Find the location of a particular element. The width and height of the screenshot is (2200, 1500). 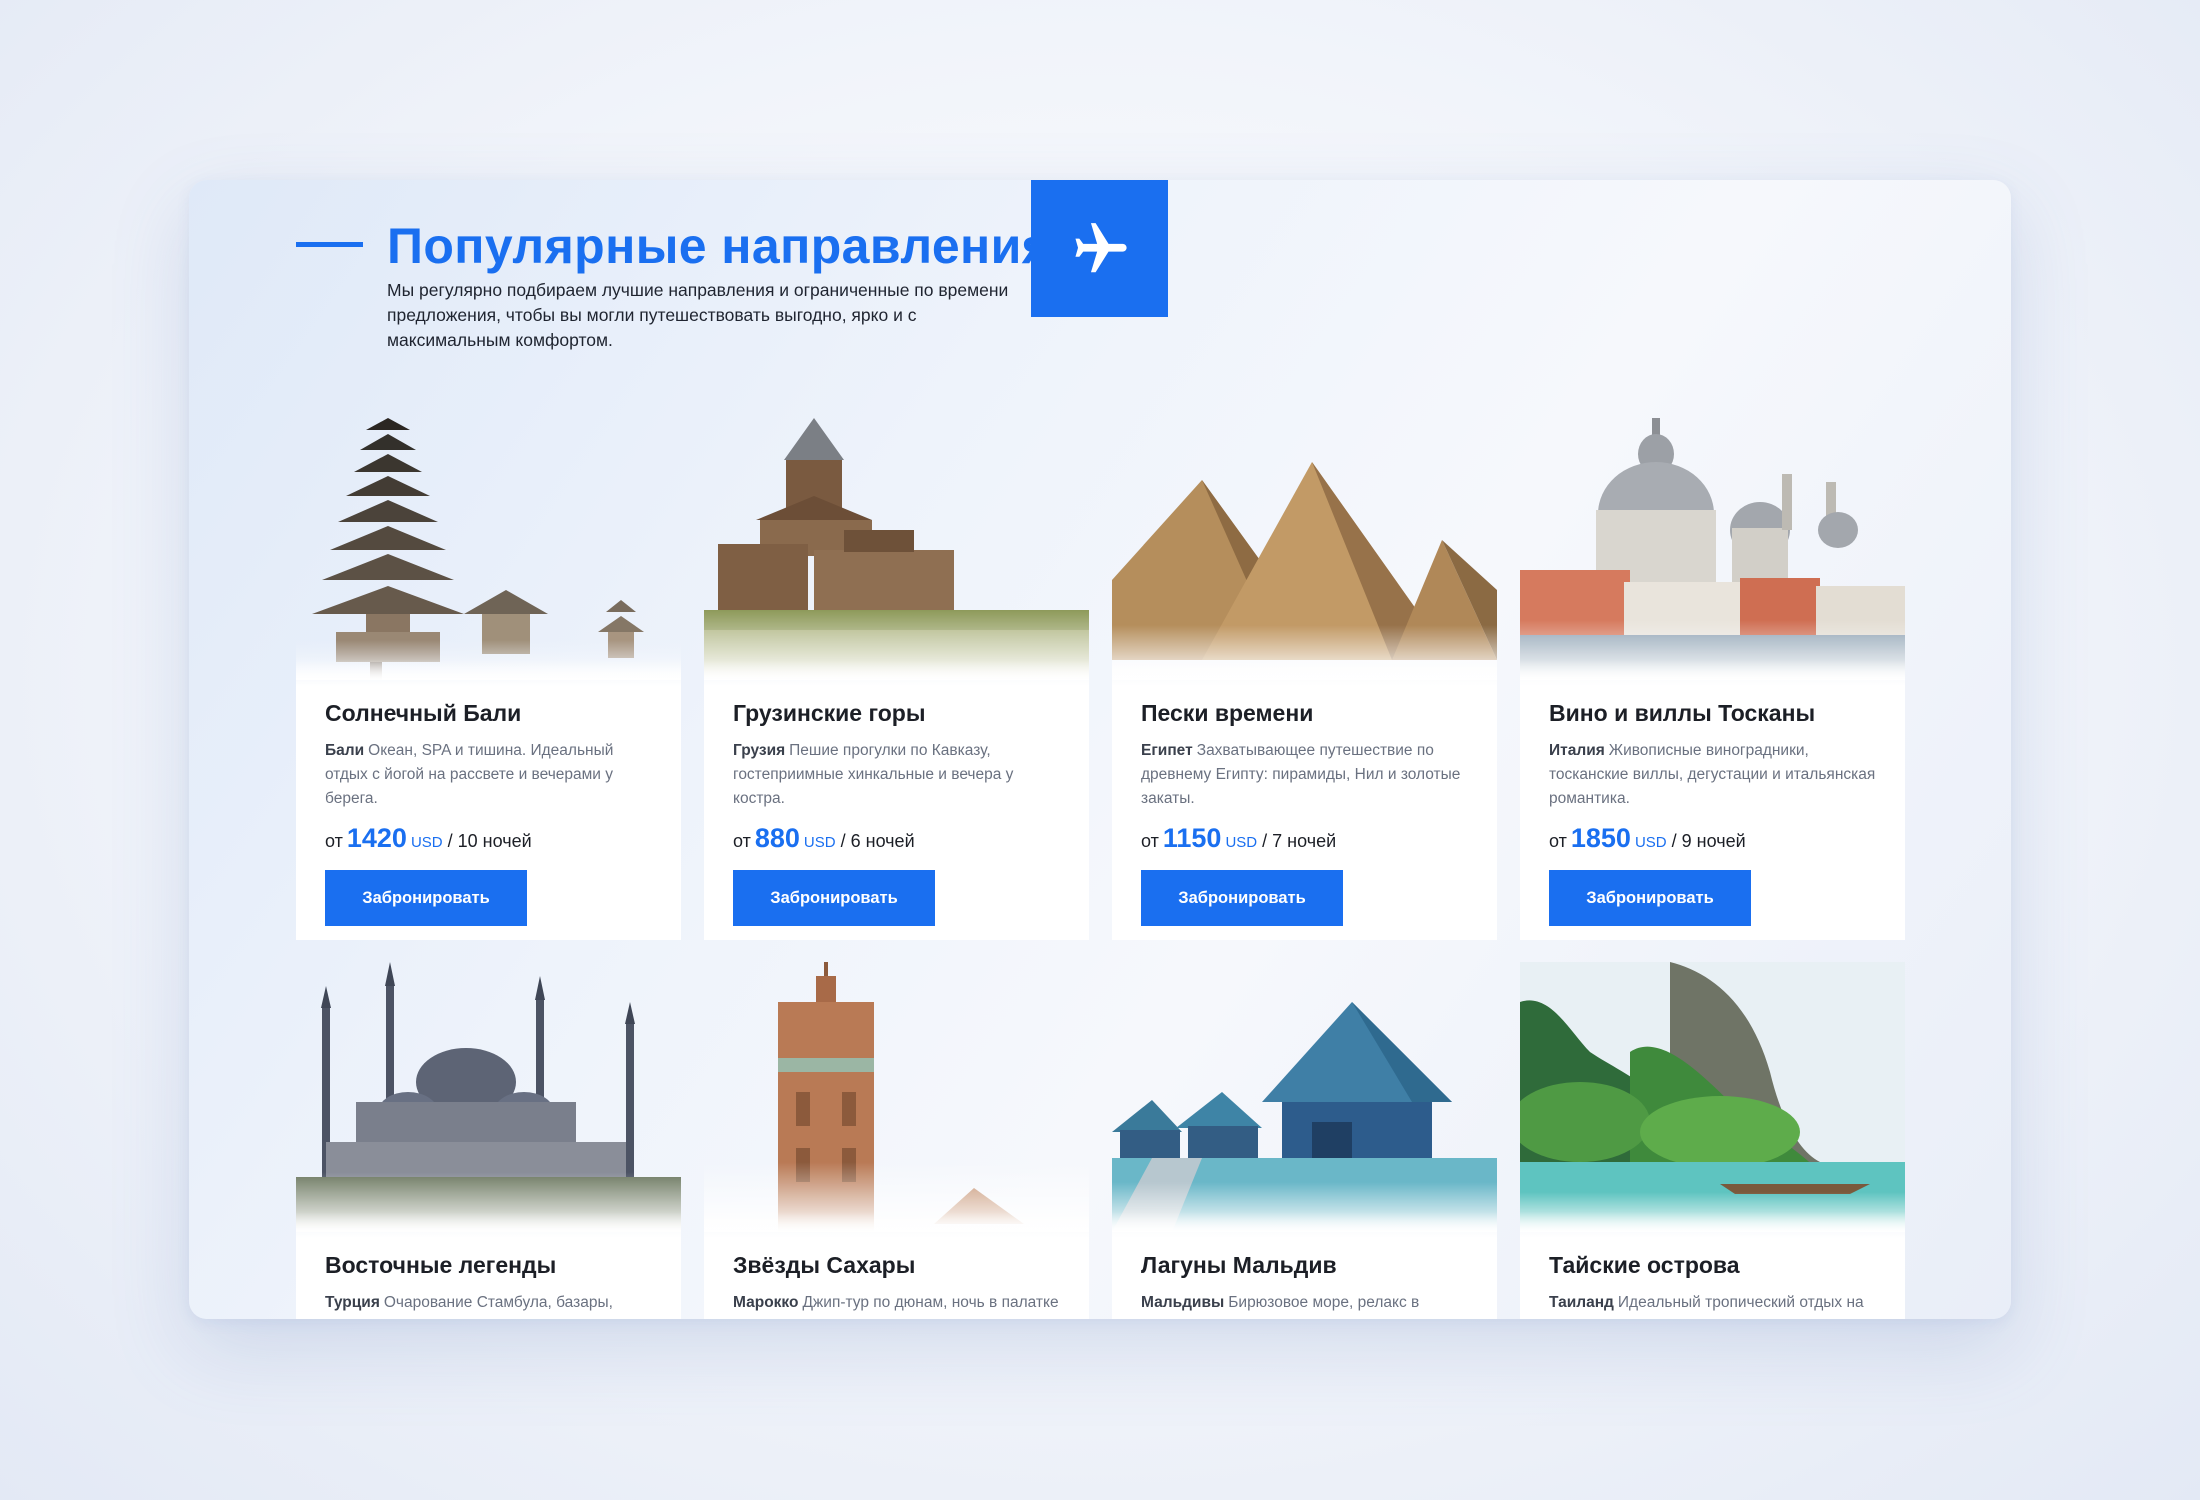

maldives-bungalow-image is located at coordinates (1304, 1097).